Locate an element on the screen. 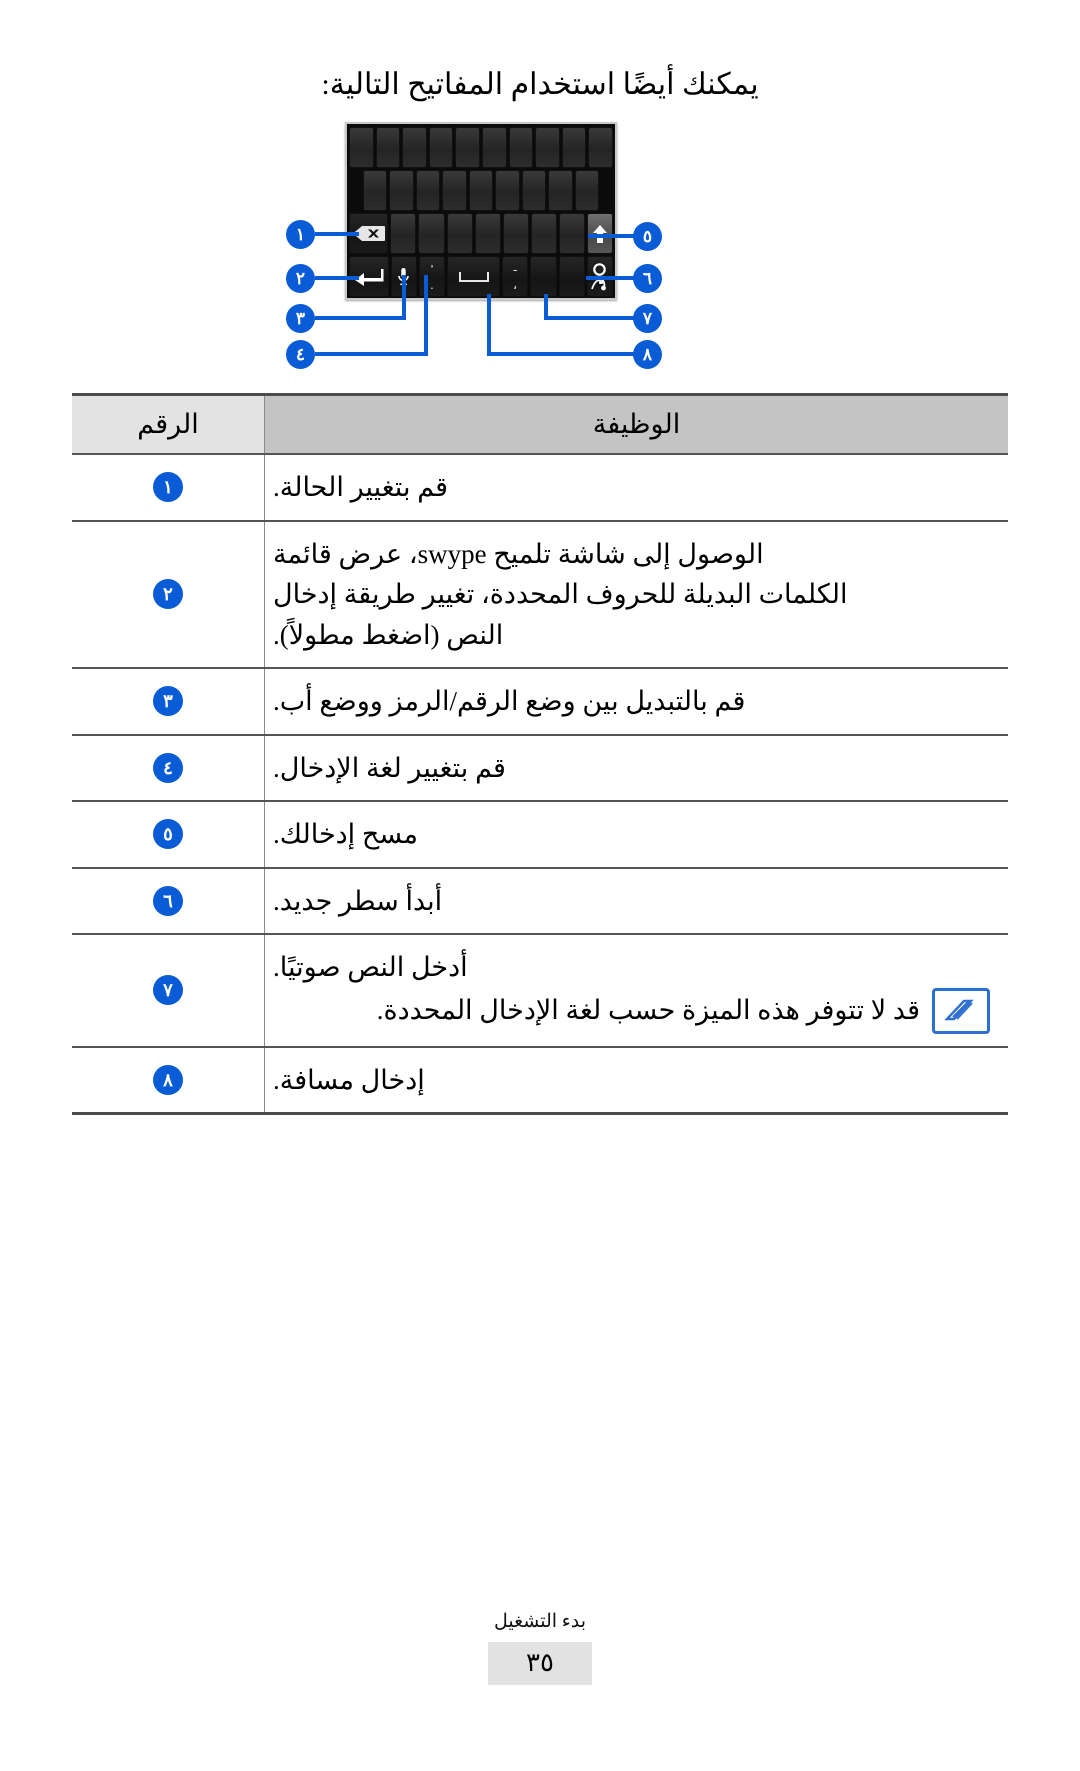 Image resolution: width=1080 pixels, height=1771 pixels. function-line: قم بتغيير لغة الإدخال. is located at coordinates (389, 767).